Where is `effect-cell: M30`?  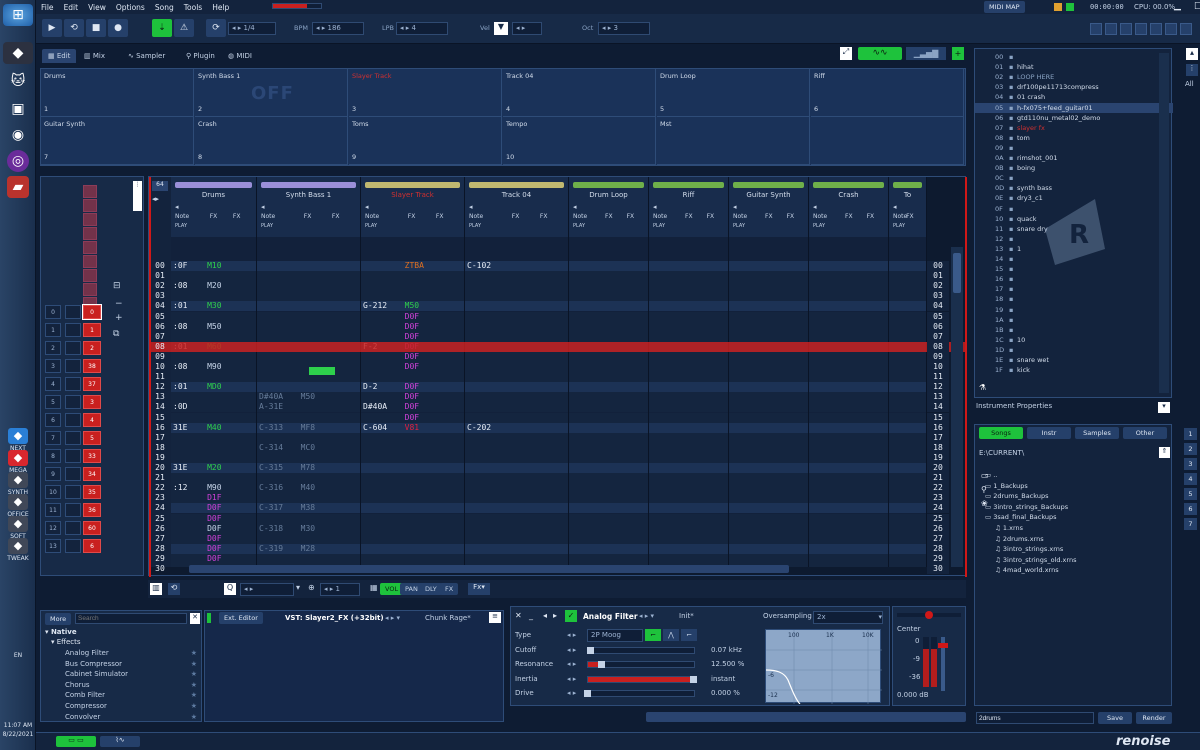
effect-cell: M30 is located at coordinates (231, 306).